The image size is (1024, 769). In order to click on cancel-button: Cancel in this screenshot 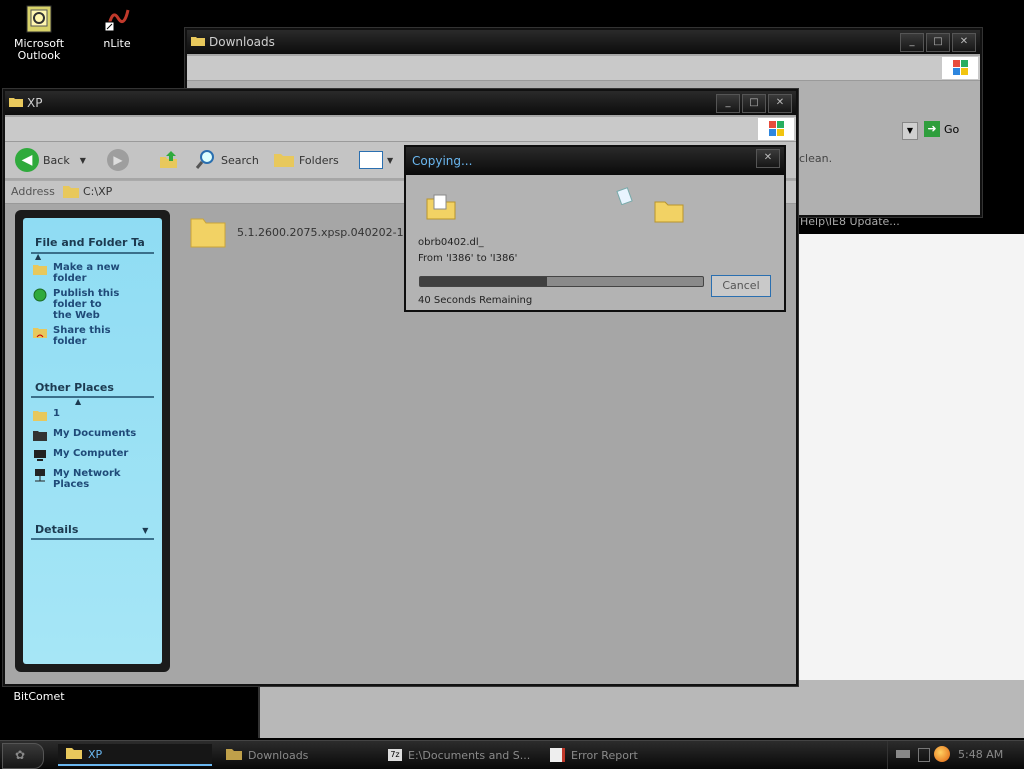, I will do `click(741, 286)`.